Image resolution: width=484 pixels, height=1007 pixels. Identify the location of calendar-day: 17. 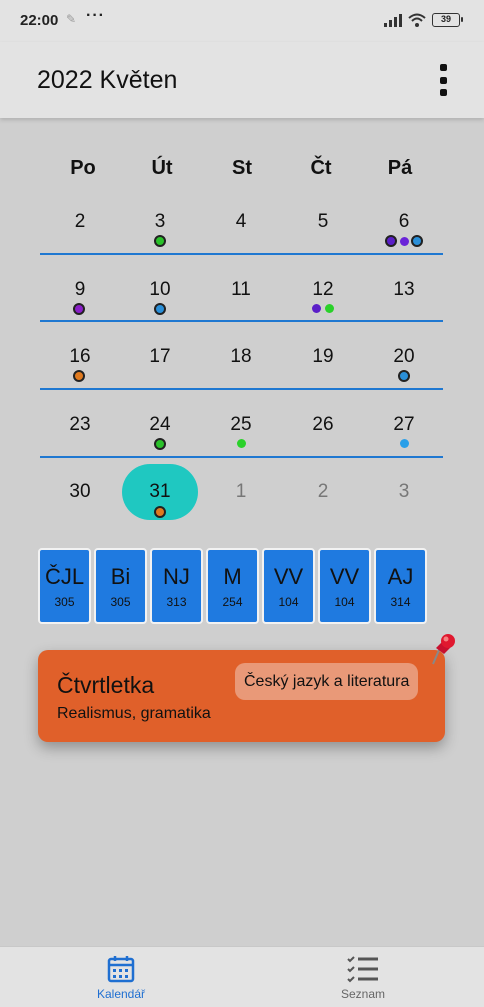
(160, 357).